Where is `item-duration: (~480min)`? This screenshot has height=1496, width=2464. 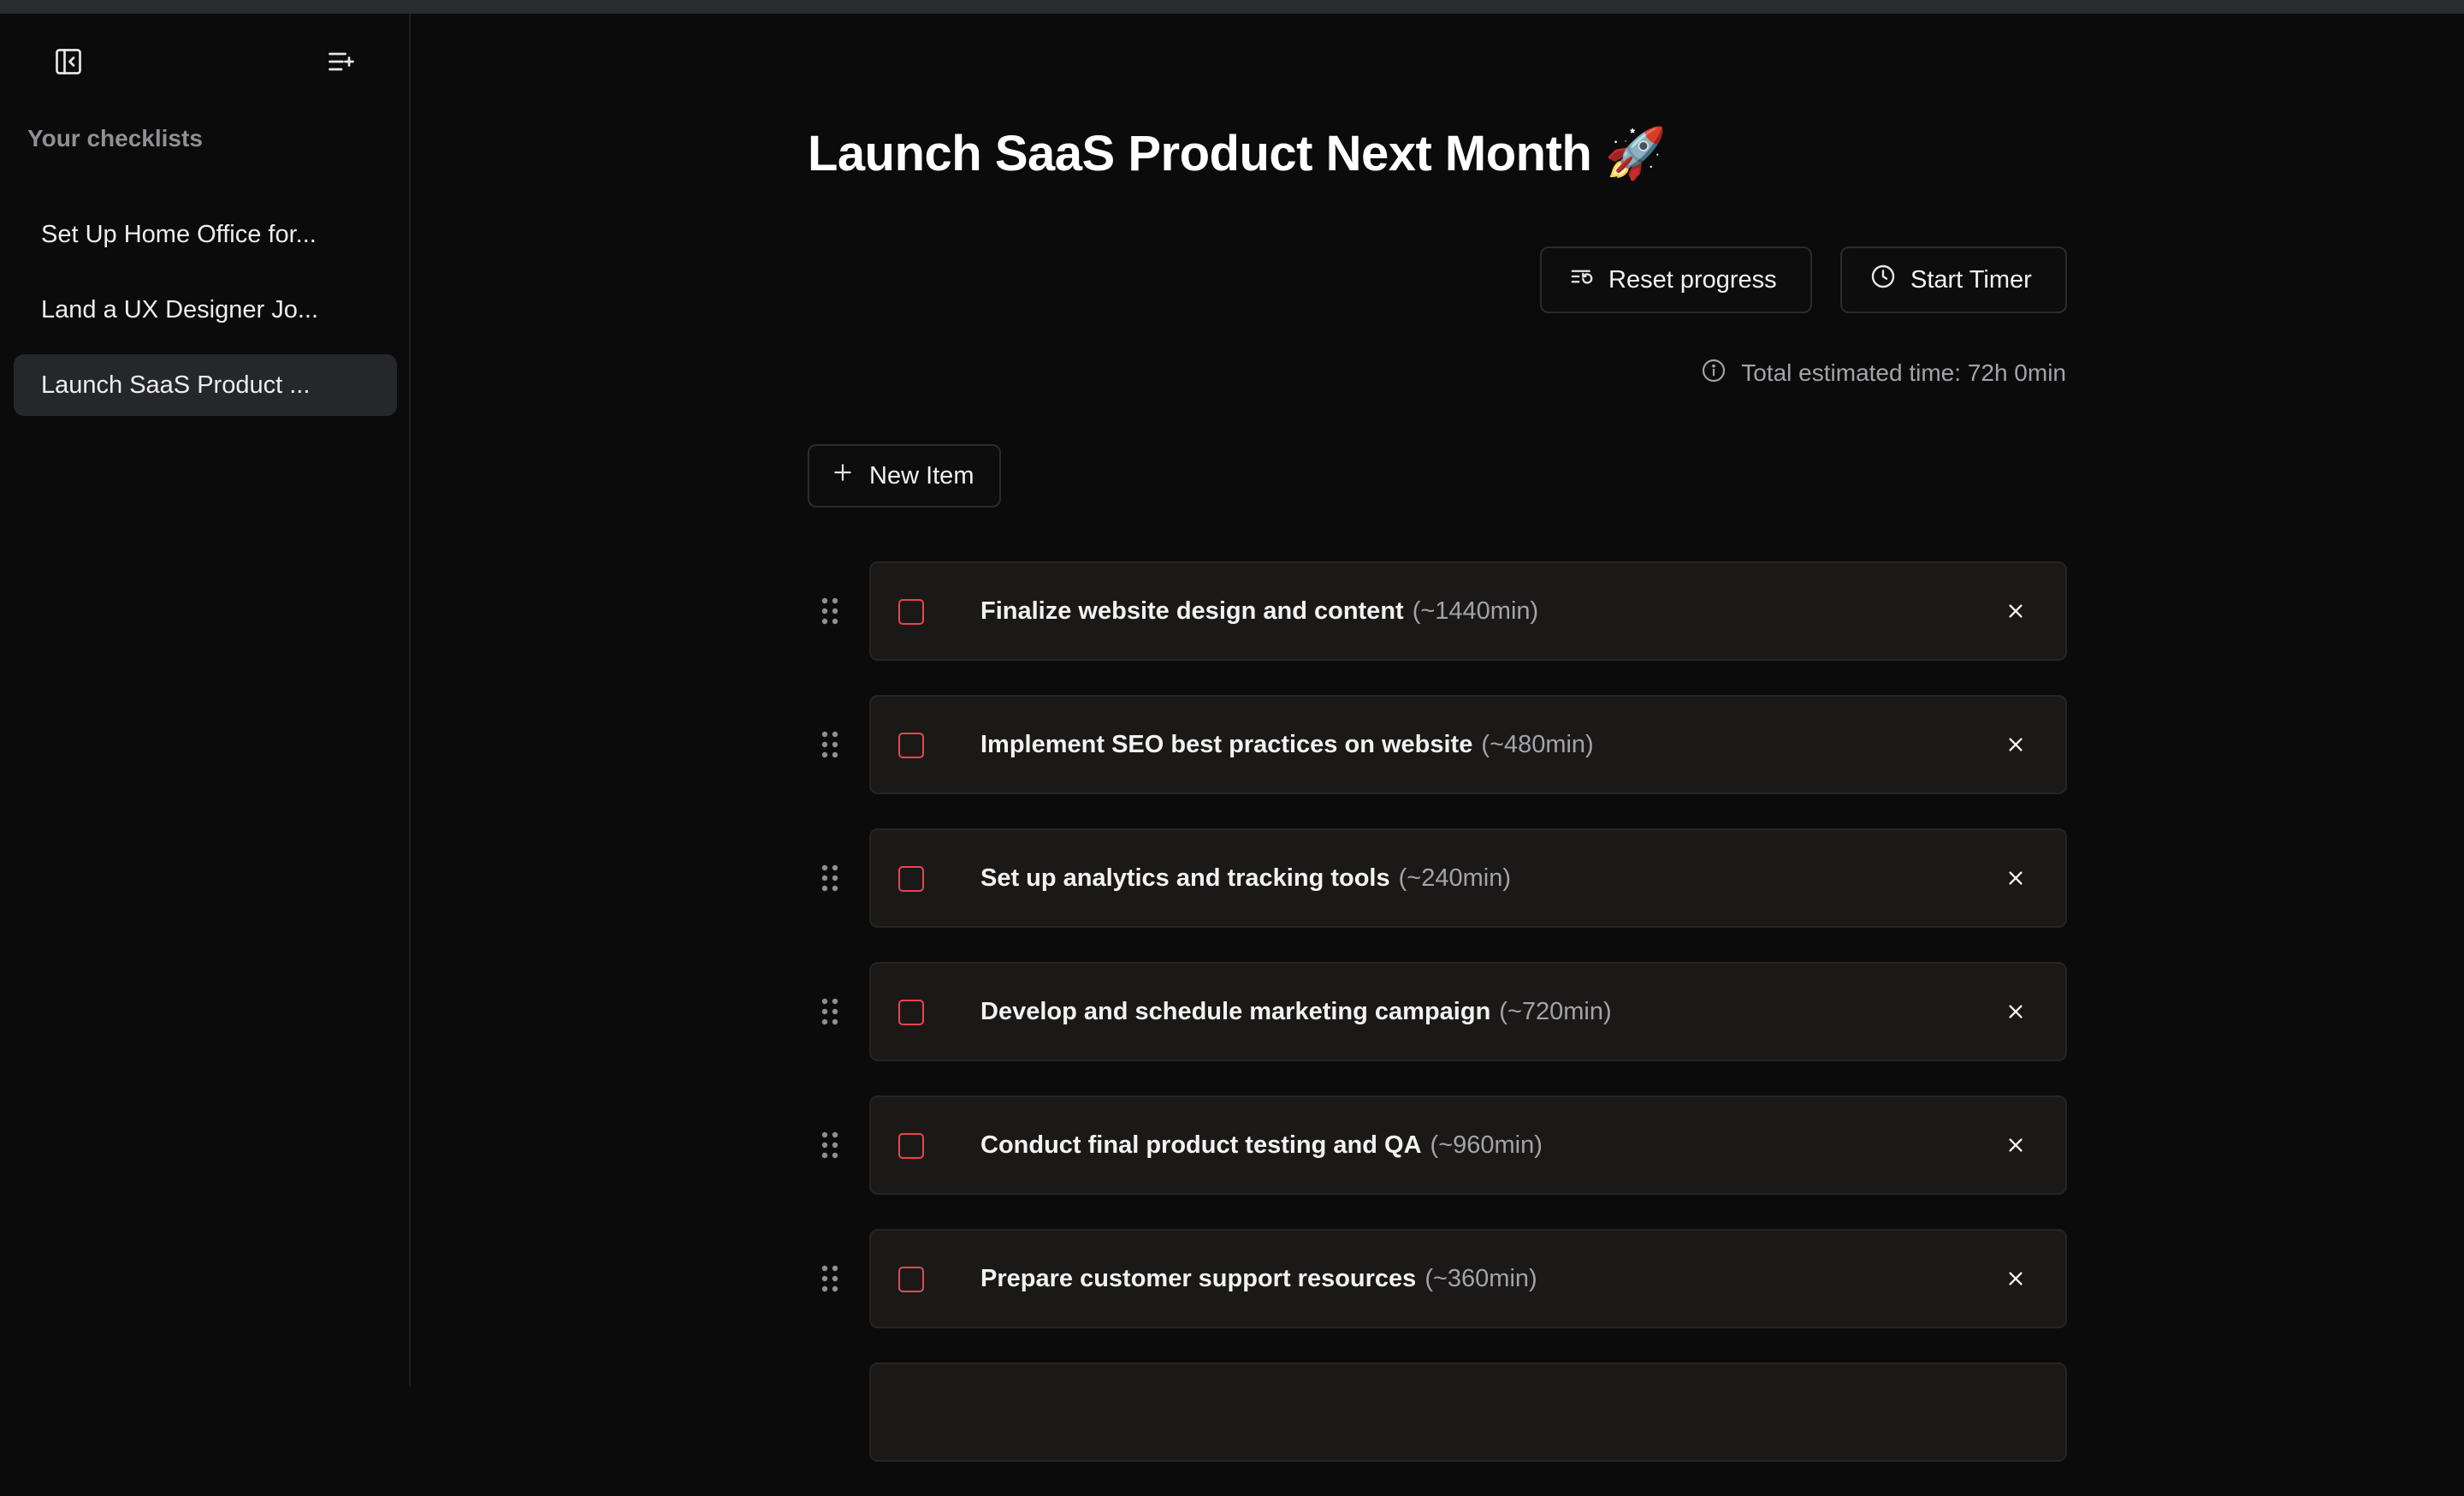 item-duration: (~480min) is located at coordinates (1537, 744).